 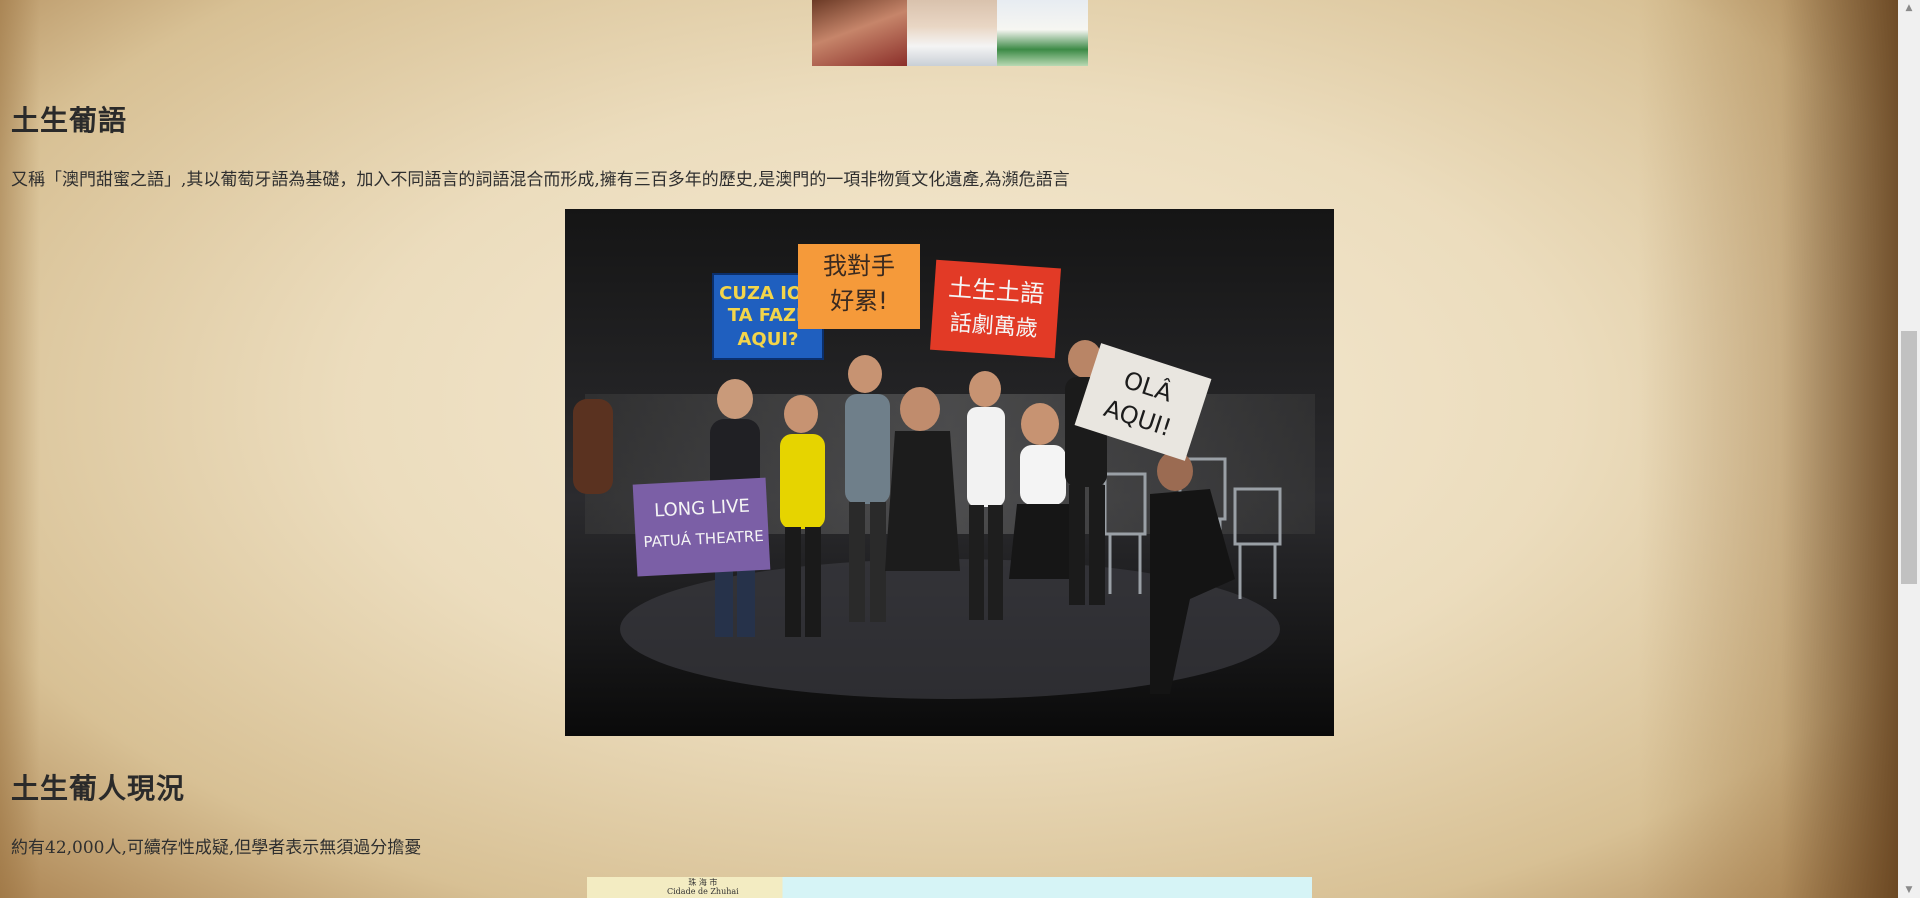 I want to click on map-city-label: 珠 海 市 Cidade de Zhuhai, so click(x=703, y=887).